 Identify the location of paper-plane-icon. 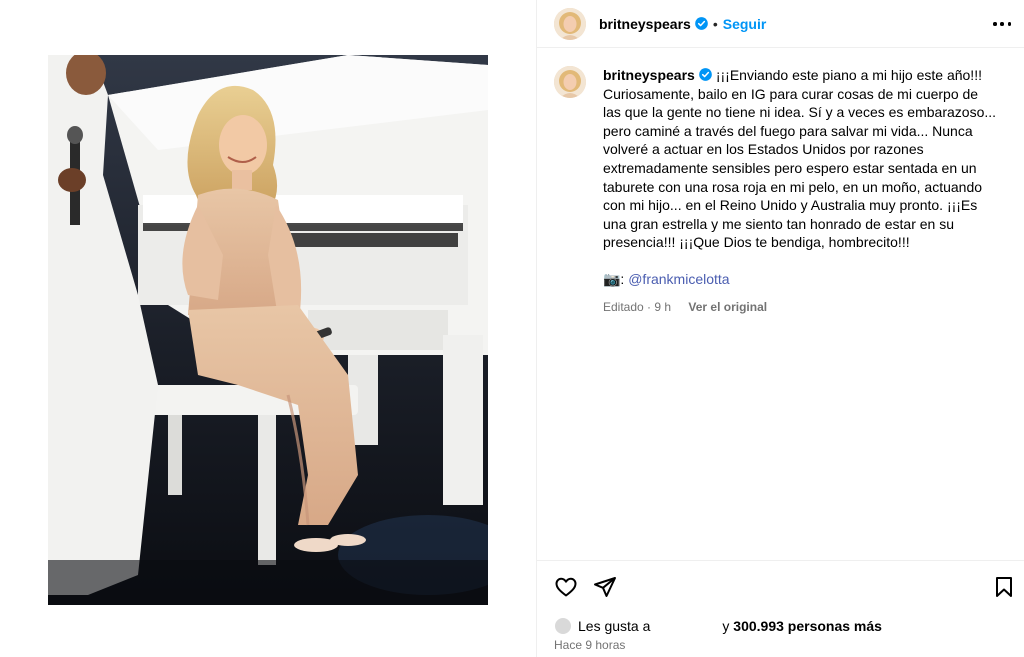
(605, 587).